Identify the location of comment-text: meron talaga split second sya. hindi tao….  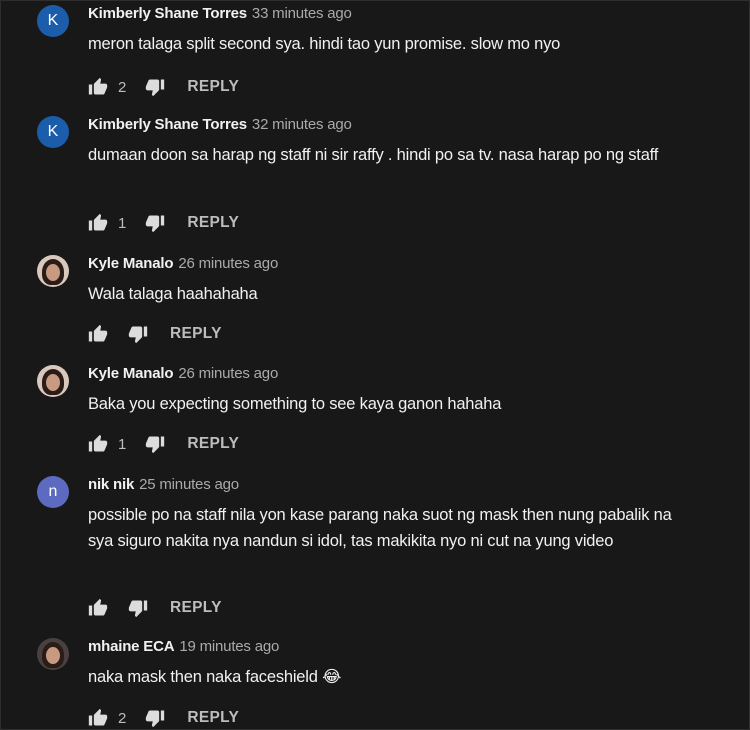
(324, 44).